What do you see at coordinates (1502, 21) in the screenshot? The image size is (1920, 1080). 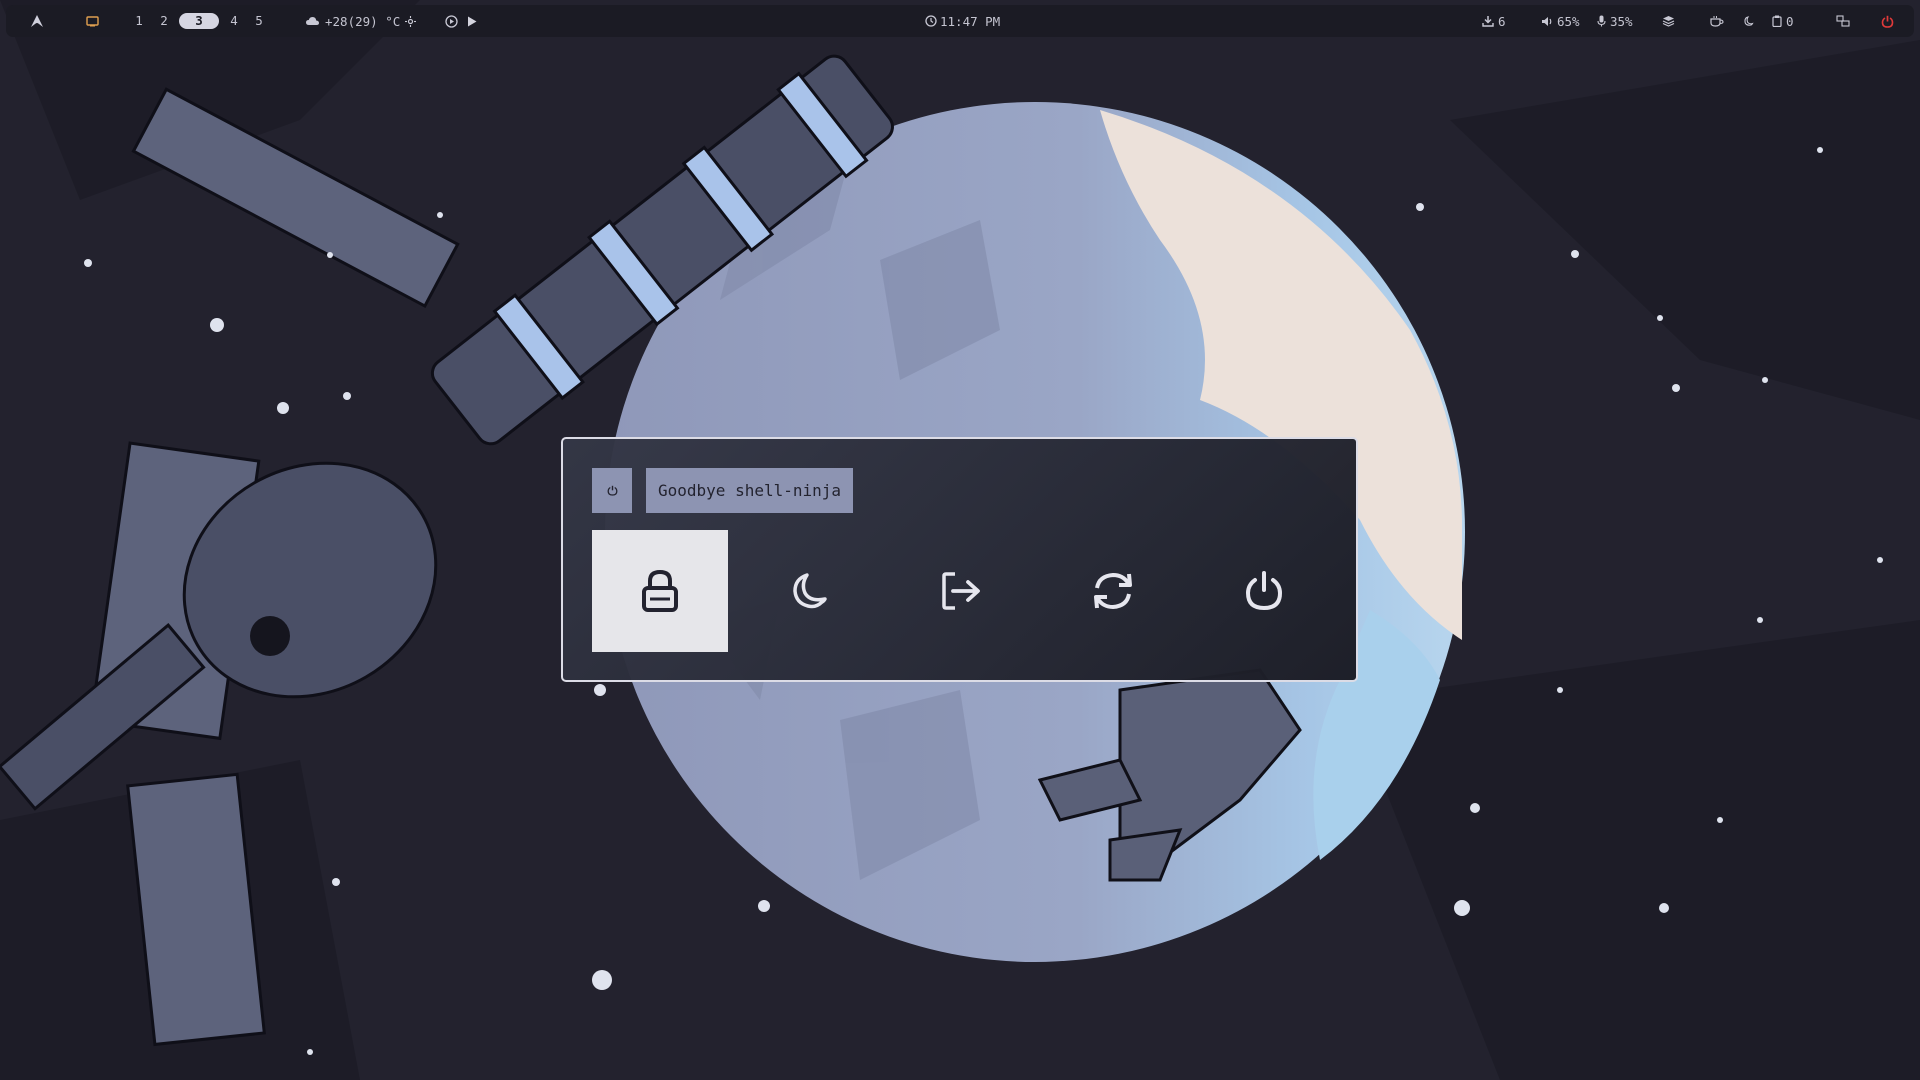 I see `updates-count: 6` at bounding box center [1502, 21].